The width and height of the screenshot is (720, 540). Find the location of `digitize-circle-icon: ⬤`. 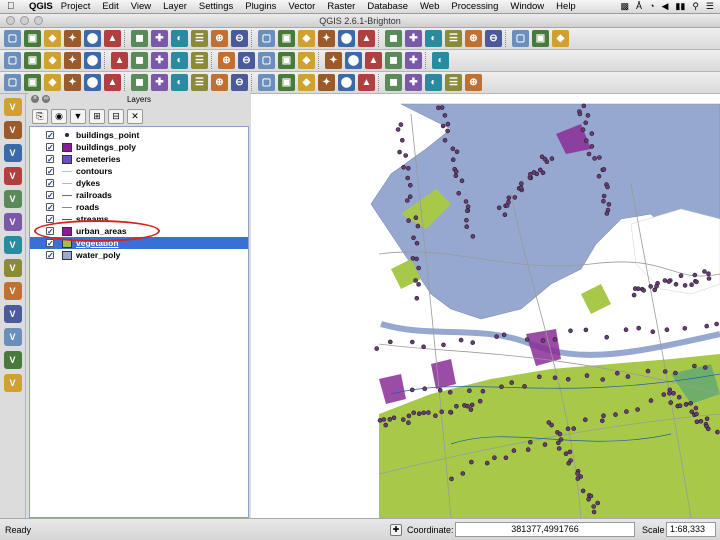

digitize-circle-icon: ⬤ is located at coordinates (346, 82).